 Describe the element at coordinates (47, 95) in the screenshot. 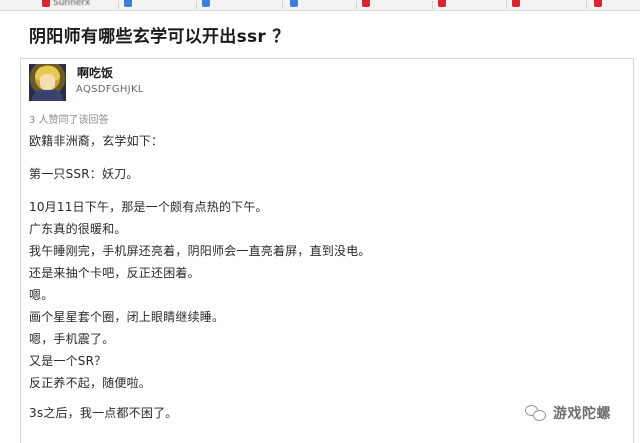

I see `avatar-body` at that location.